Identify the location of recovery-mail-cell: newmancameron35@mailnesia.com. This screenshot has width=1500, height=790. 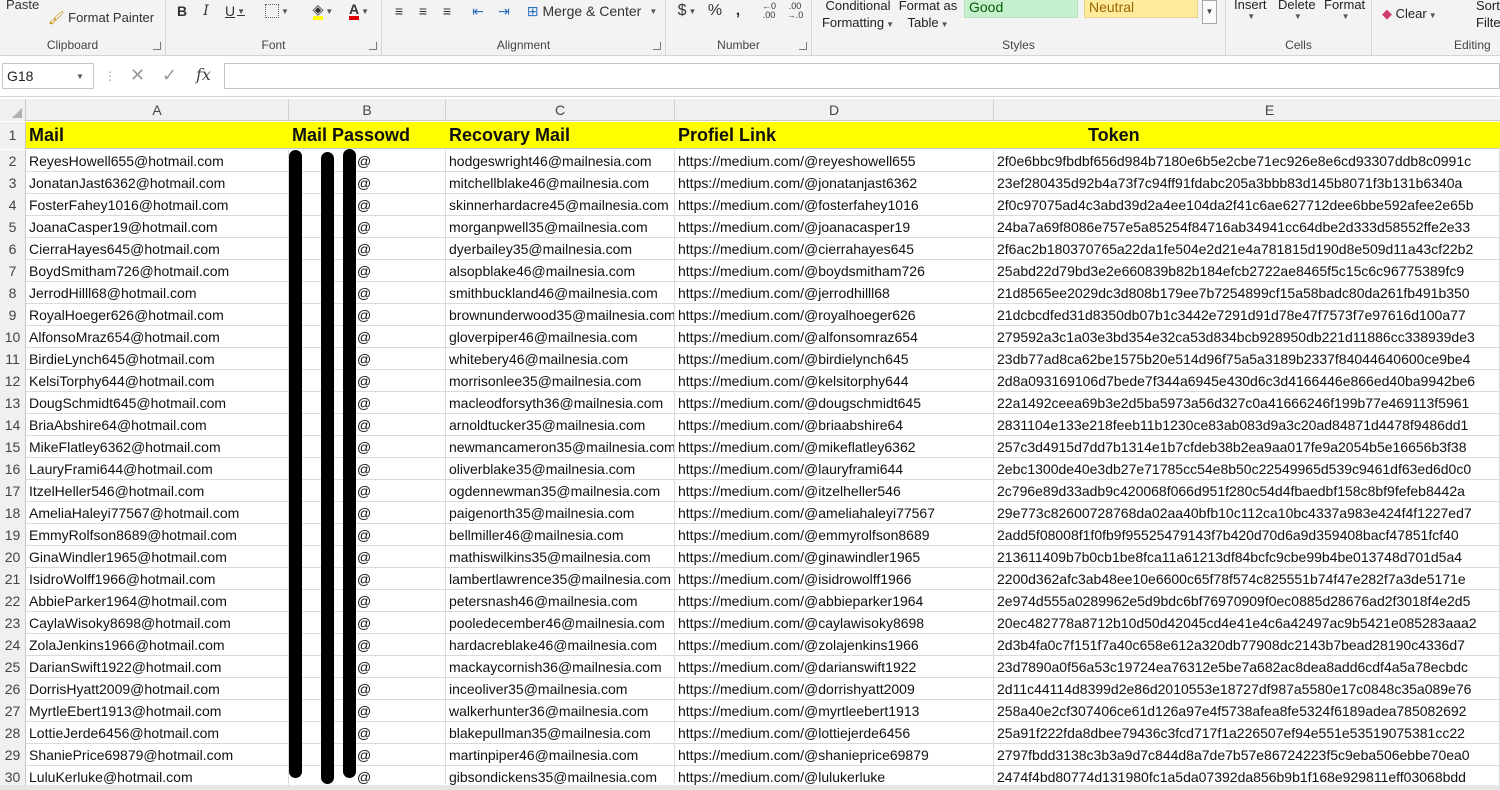
(560, 447).